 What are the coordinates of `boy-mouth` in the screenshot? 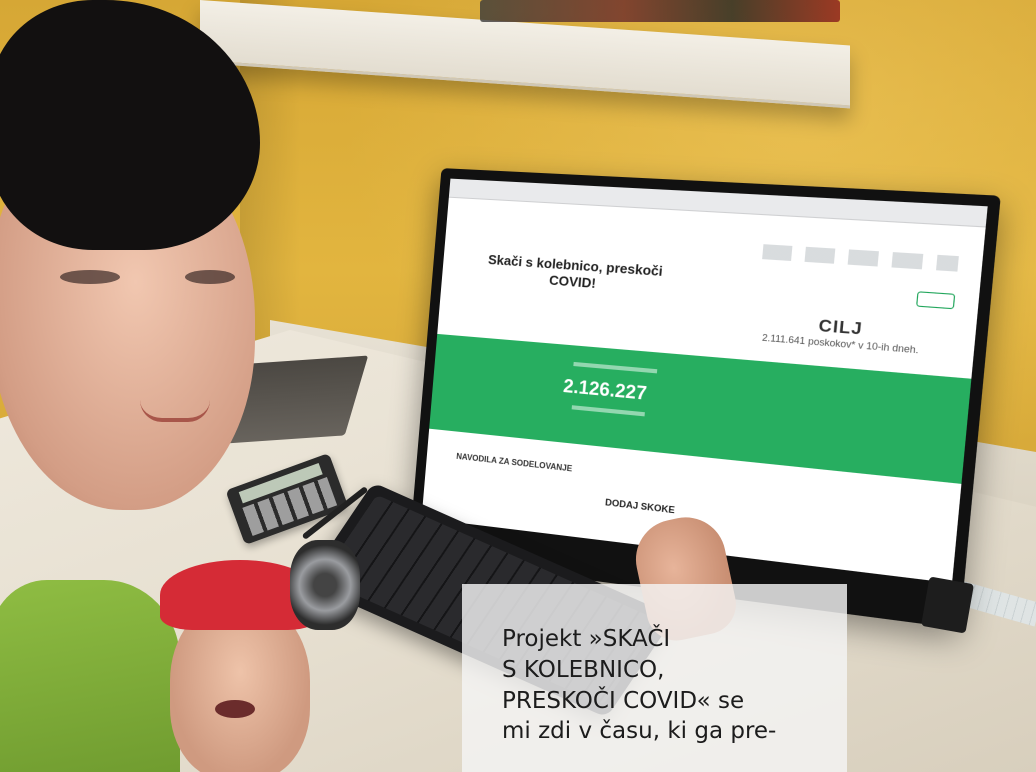 It's located at (175, 411).